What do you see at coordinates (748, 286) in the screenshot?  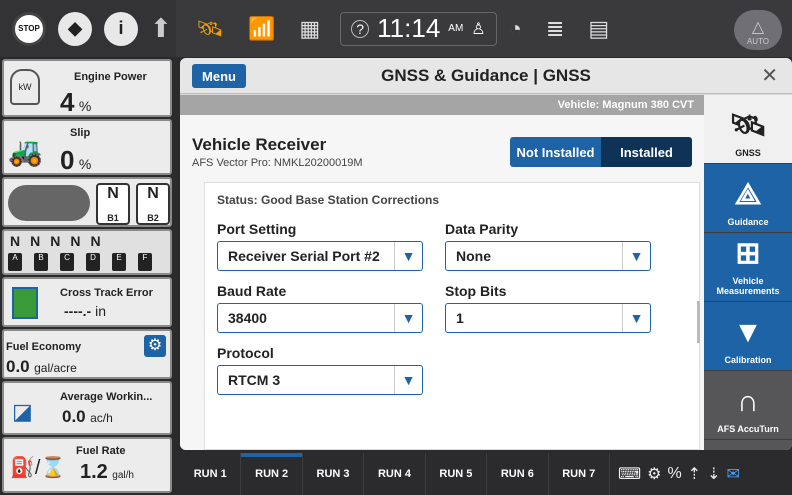 I see `nav-vehicle-measurements-label: Vehicle Measurements` at bounding box center [748, 286].